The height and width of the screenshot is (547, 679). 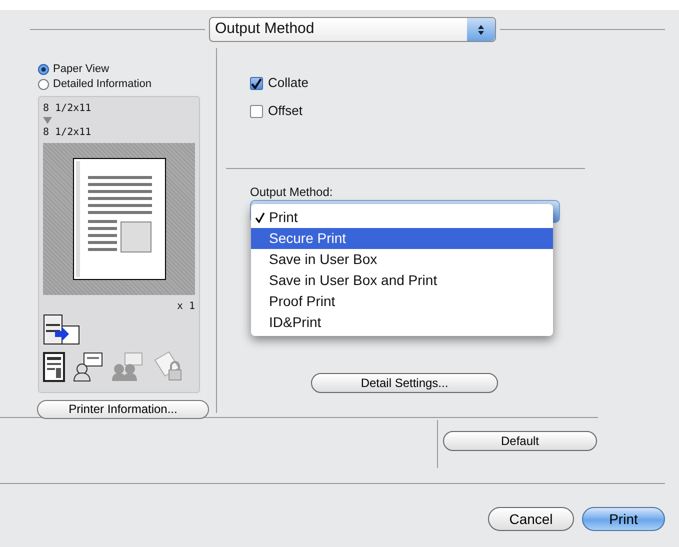 What do you see at coordinates (402, 259) in the screenshot?
I see `menu-item: Save in User Box` at bounding box center [402, 259].